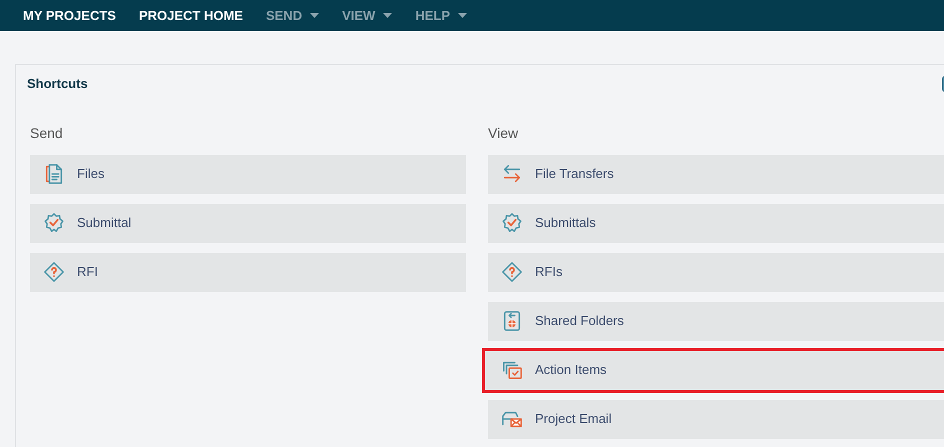  Describe the element at coordinates (367, 16) in the screenshot. I see `nav-link: VIEW` at that location.